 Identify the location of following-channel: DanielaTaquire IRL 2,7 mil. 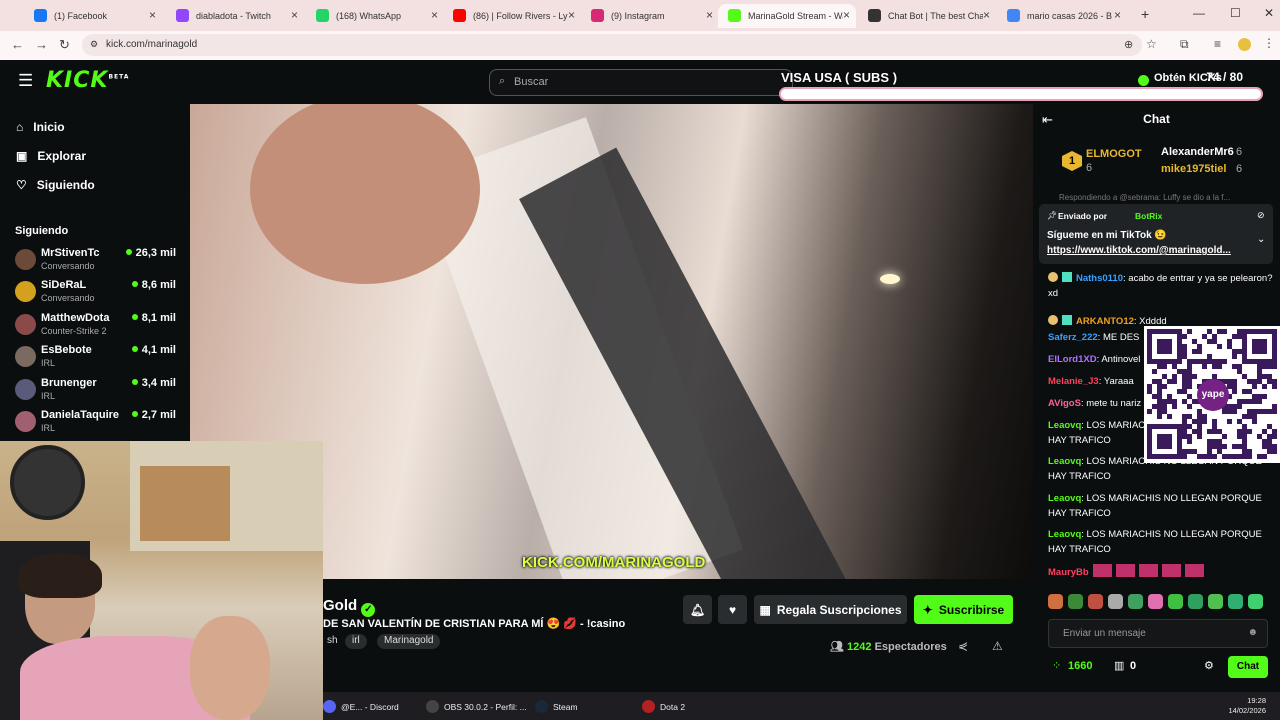
(97, 424).